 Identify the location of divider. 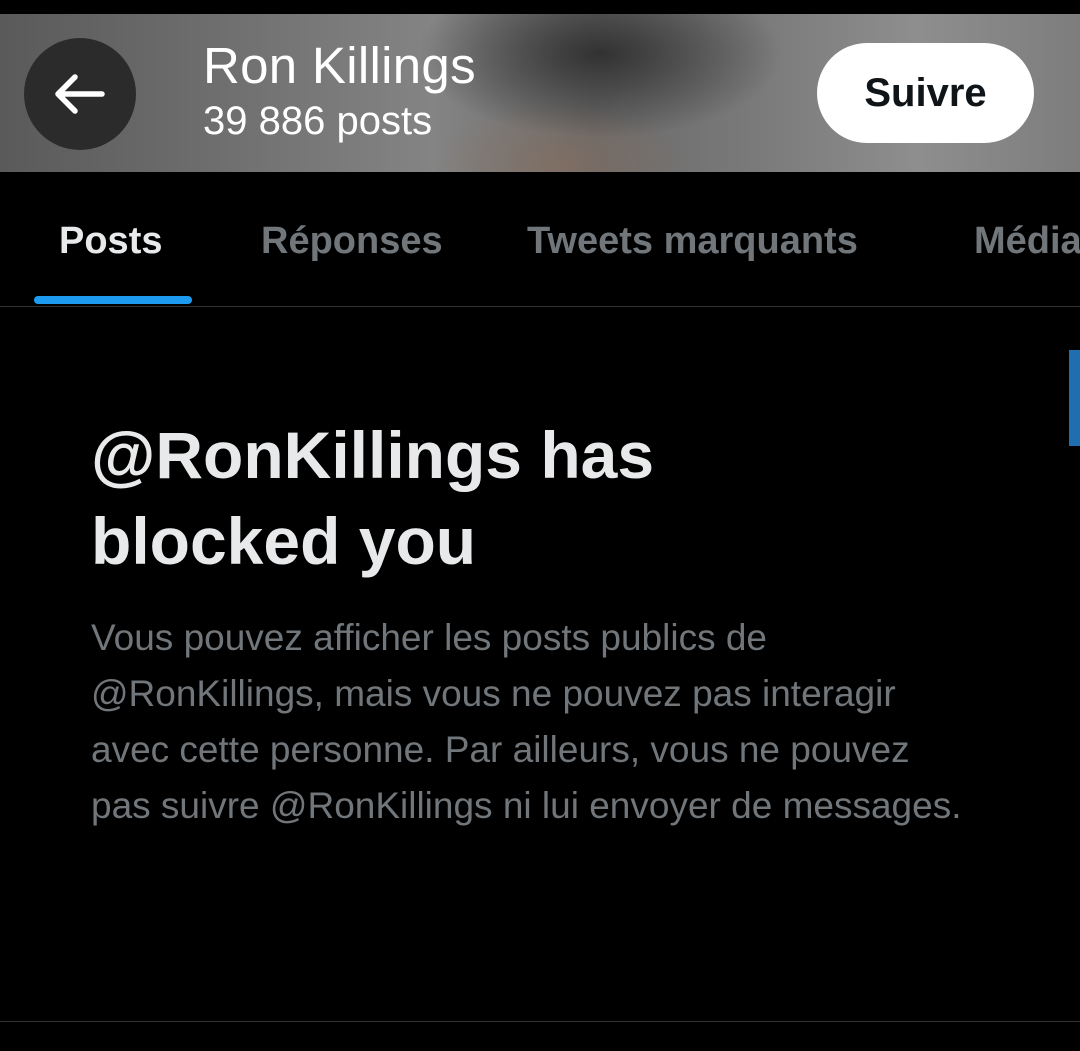
(540, 1021).